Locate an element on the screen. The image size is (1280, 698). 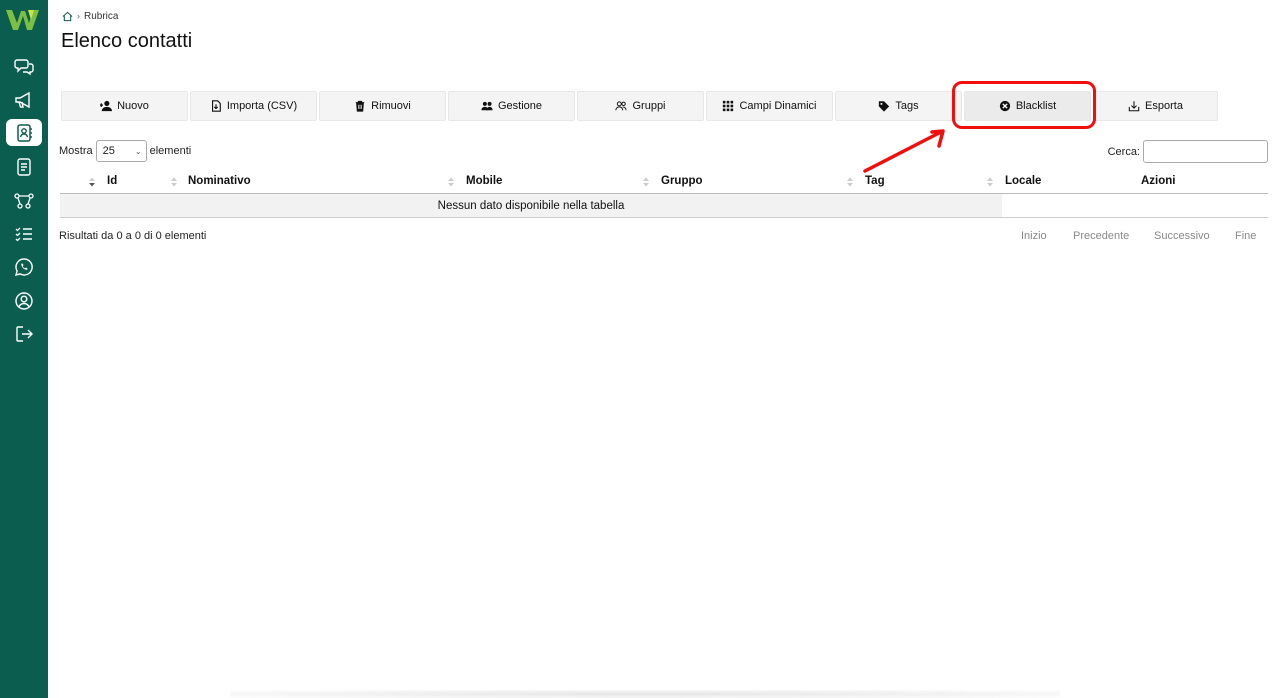
users-icon is located at coordinates (487, 106).